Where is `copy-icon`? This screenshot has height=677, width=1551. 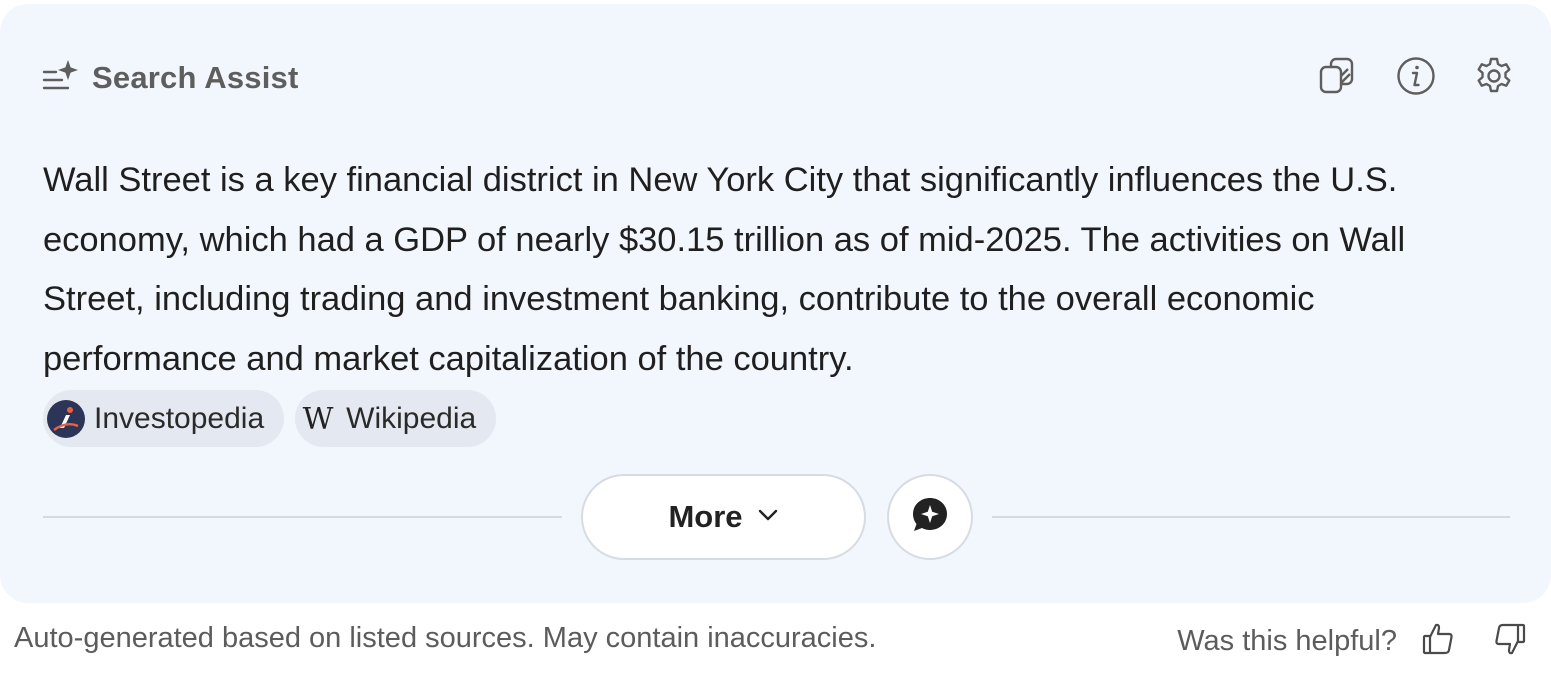
copy-icon is located at coordinates (1338, 76).